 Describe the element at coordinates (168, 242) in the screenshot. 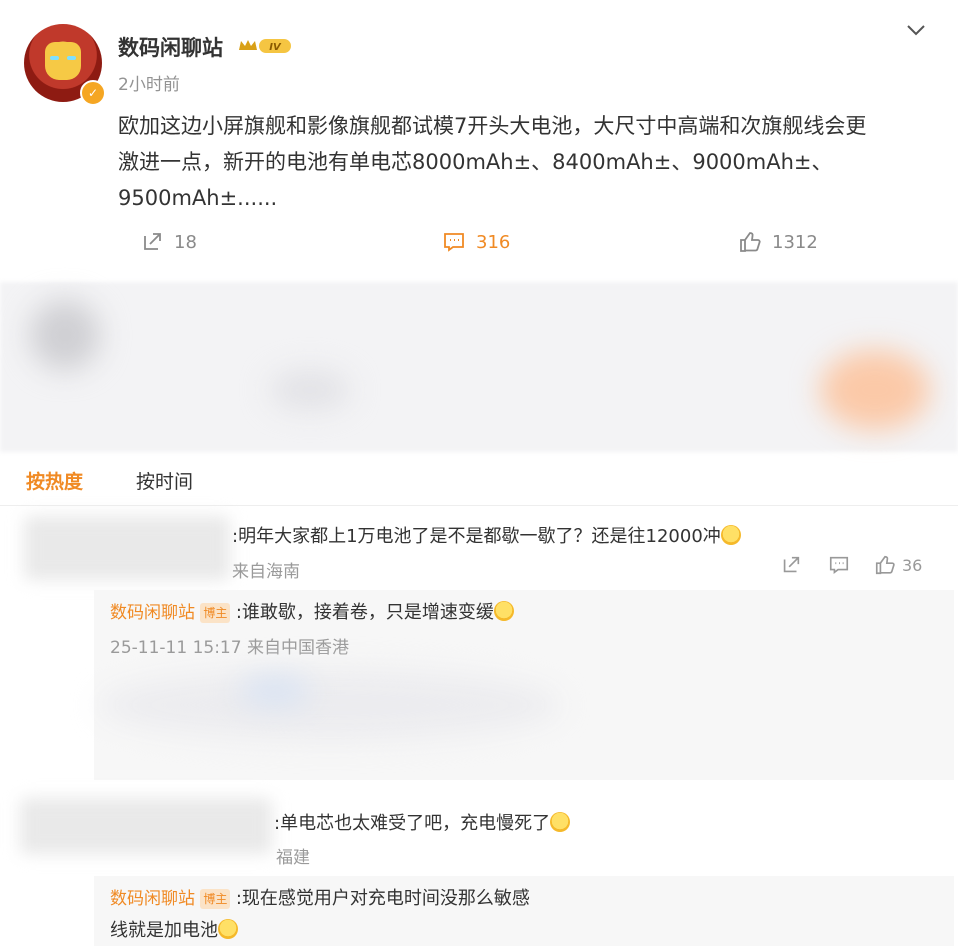

I see `repost-button: 18` at that location.